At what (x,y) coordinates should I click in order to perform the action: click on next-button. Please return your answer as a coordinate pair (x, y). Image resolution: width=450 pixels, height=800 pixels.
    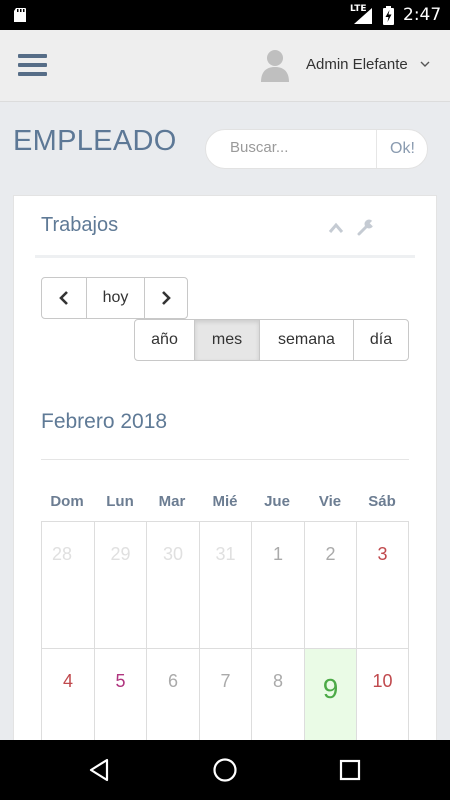
    Looking at the image, I should click on (166, 298).